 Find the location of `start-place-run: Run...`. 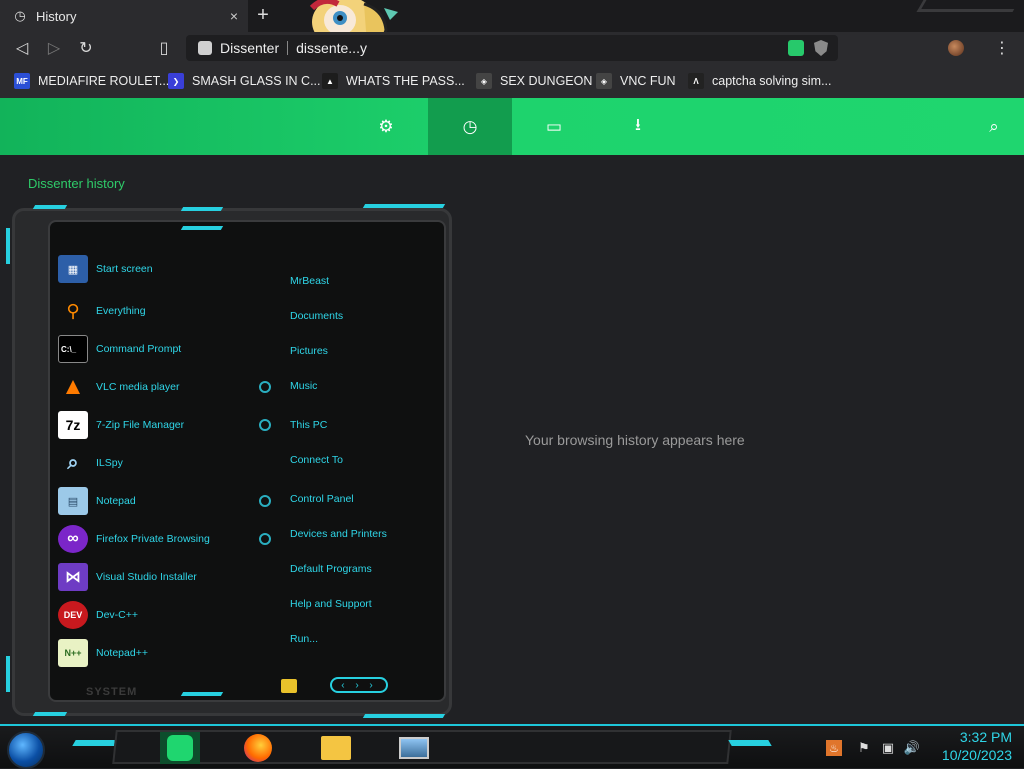

start-place-run: Run... is located at coordinates (304, 639).